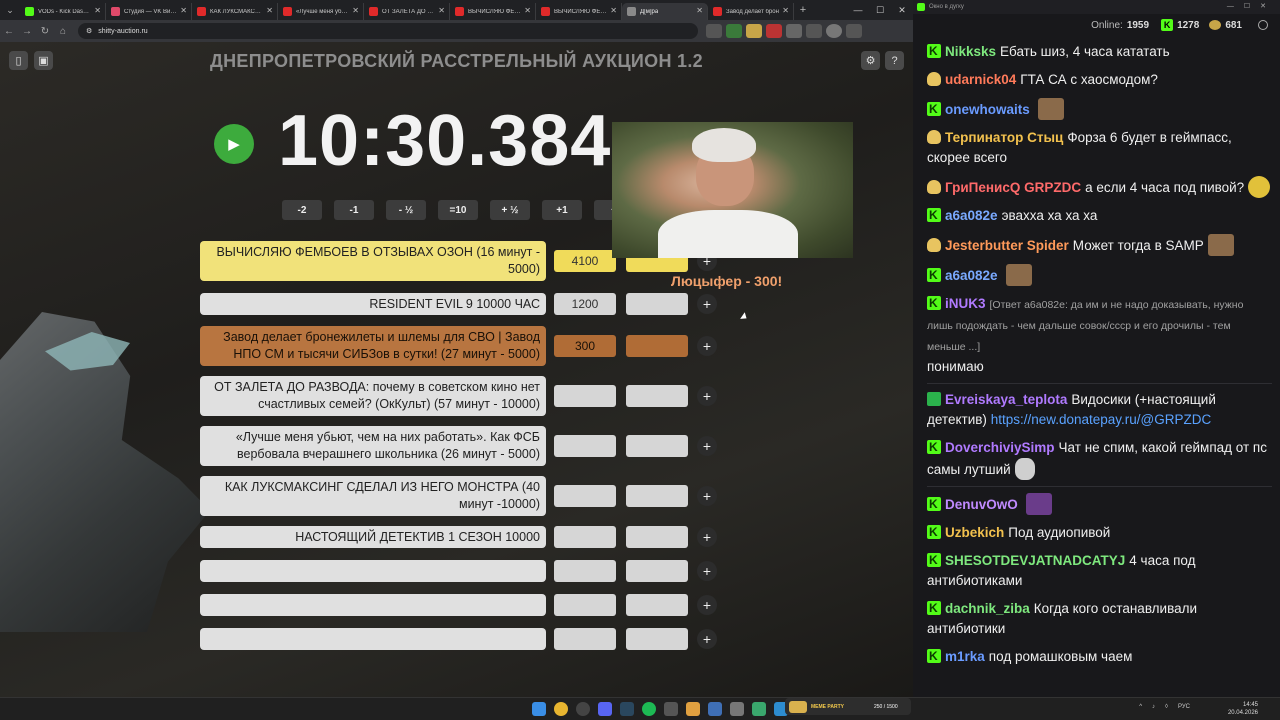 The image size is (1280, 720). What do you see at coordinates (981, 504) in the screenshot?
I see `chat-username: DenuvOwO` at bounding box center [981, 504].